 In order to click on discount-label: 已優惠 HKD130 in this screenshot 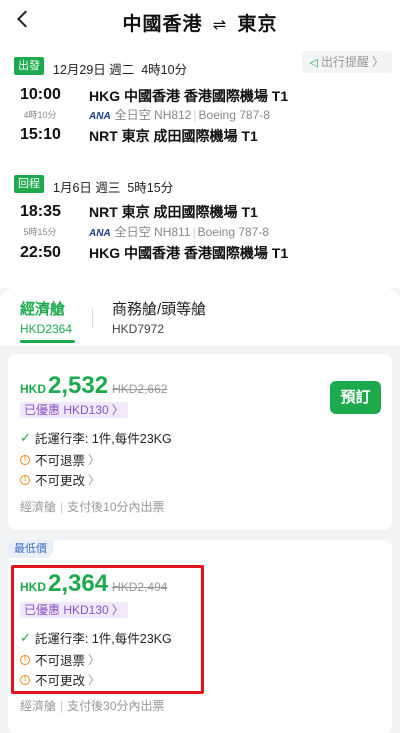, I will do `click(66, 410)`.